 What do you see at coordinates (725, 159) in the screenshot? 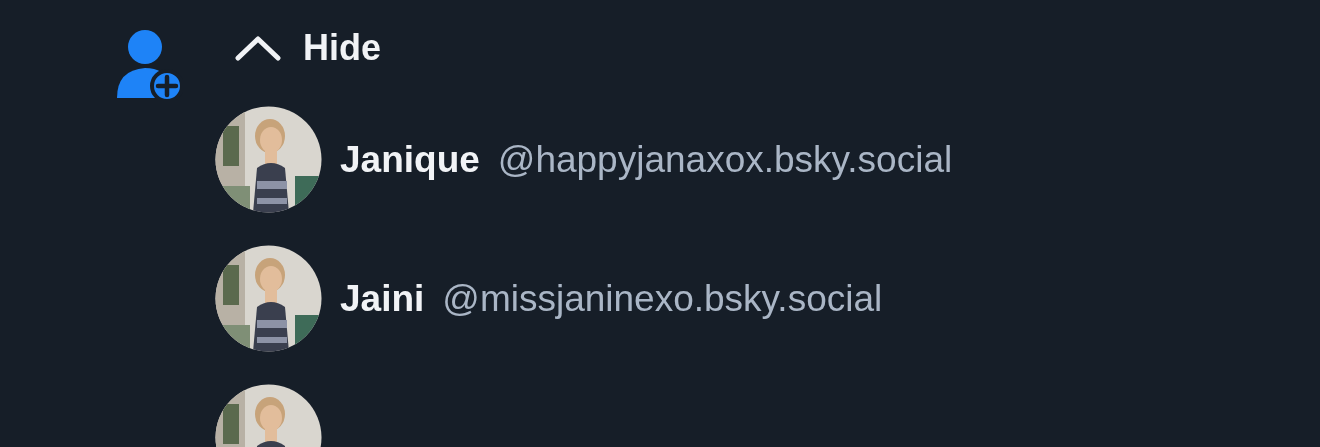
I see `user-handle: @happyjanaxox.bsky.social` at bounding box center [725, 159].